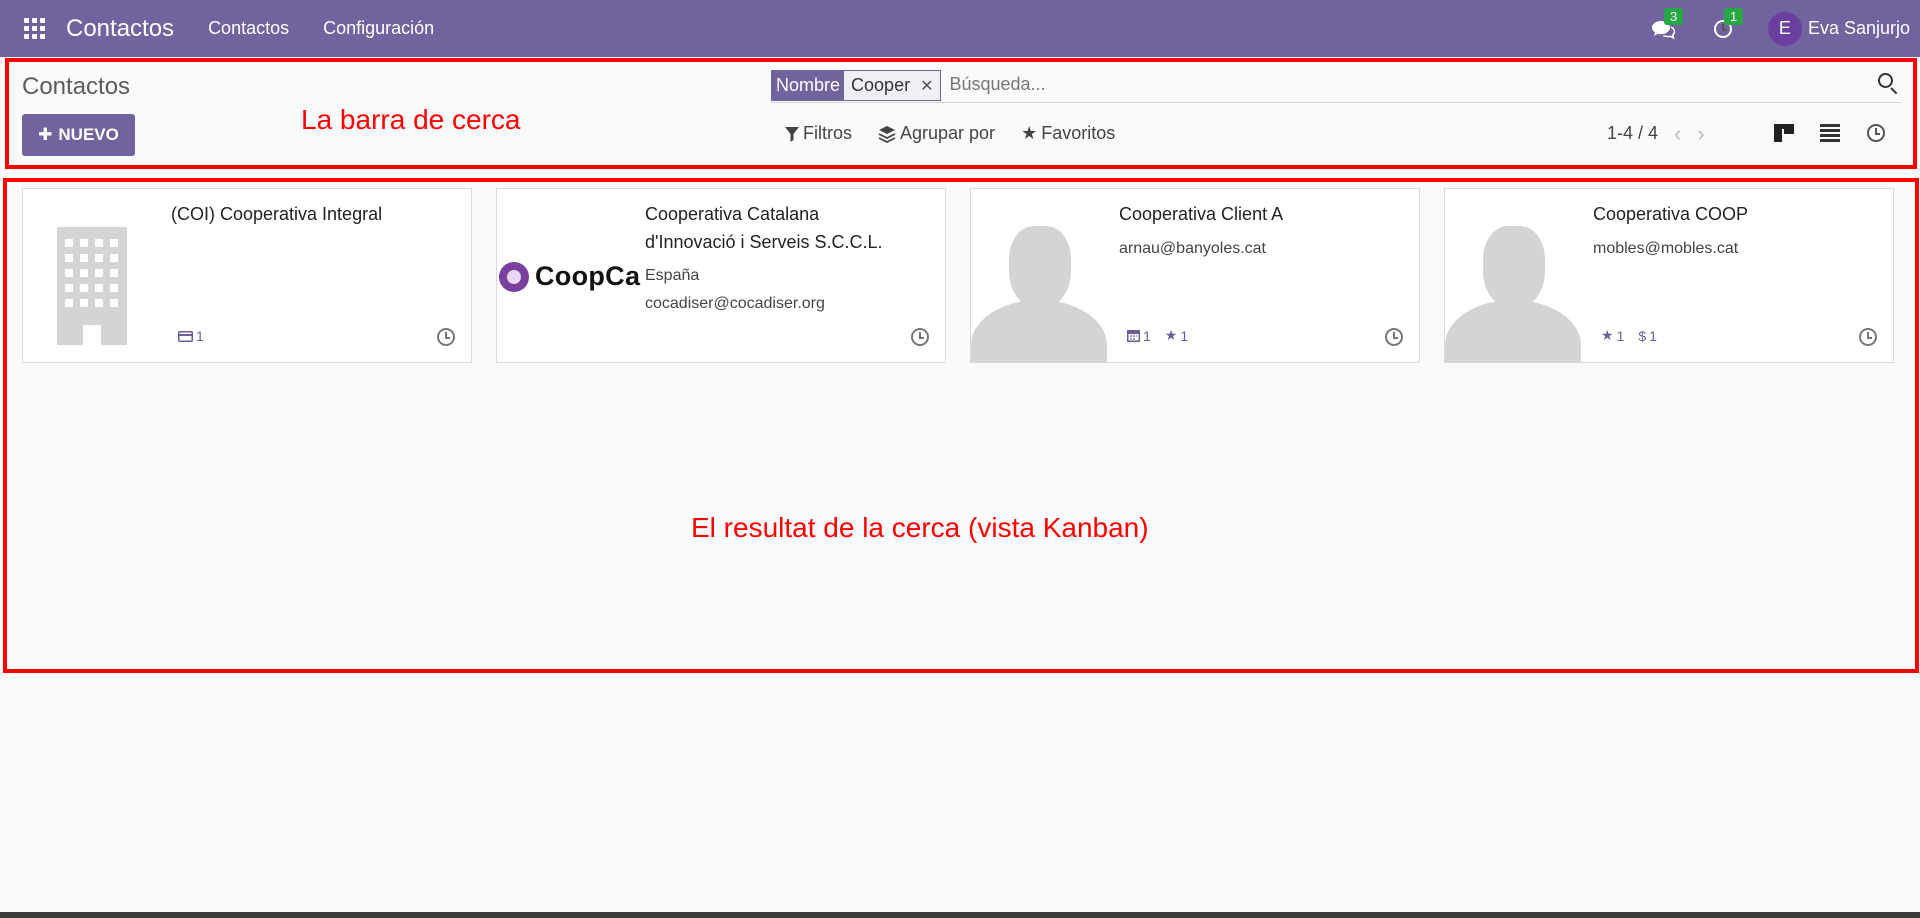 The image size is (1920, 918). What do you see at coordinates (764, 242) in the screenshot?
I see `card-title-line-2: d'Innovació i Serveis S.C.C.L.` at bounding box center [764, 242].